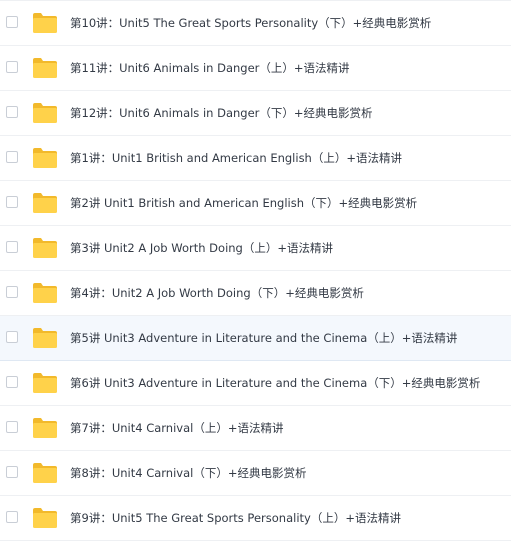 Image resolution: width=511 pixels, height=550 pixels. I want to click on file-row: 第7讲：Unit4 Carnival（上）+语法精讲, so click(255, 428).